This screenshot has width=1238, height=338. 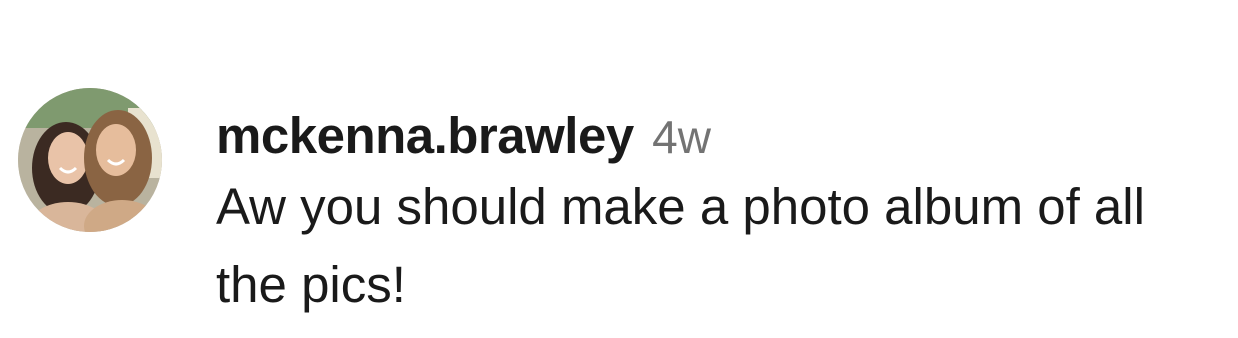 I want to click on avatar, so click(x=90, y=160).